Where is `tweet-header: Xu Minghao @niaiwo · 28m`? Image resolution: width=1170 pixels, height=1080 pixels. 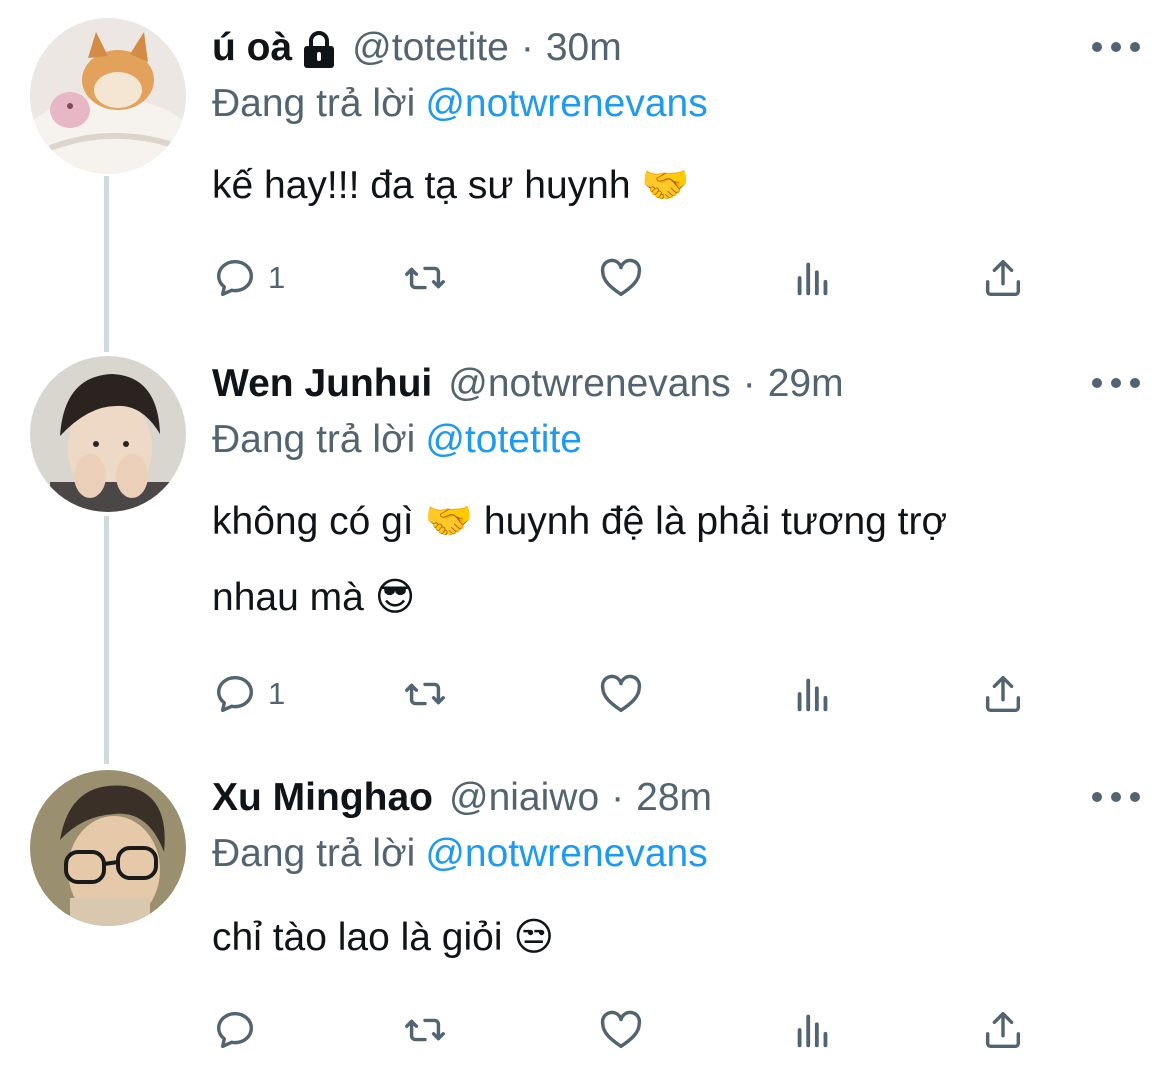 tweet-header: Xu Minghao @niaiwo · 28m is located at coordinates (462, 798).